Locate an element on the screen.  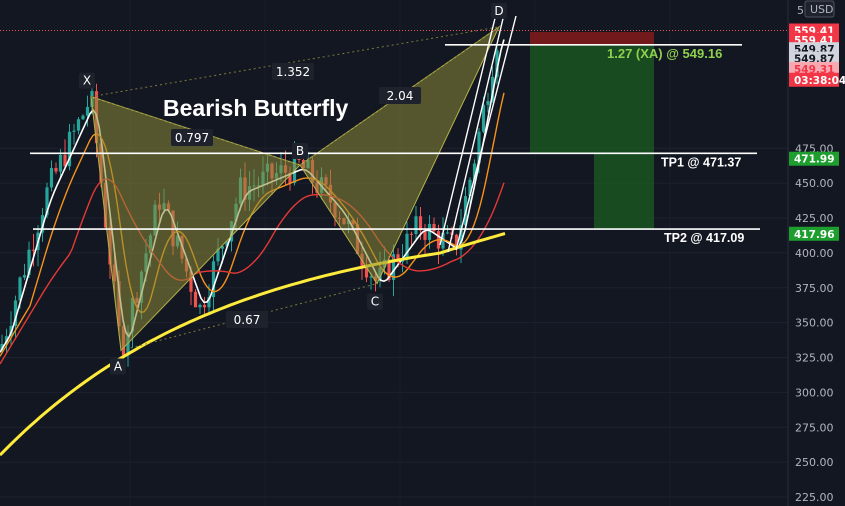
point-label-x: X is located at coordinates (87, 81).